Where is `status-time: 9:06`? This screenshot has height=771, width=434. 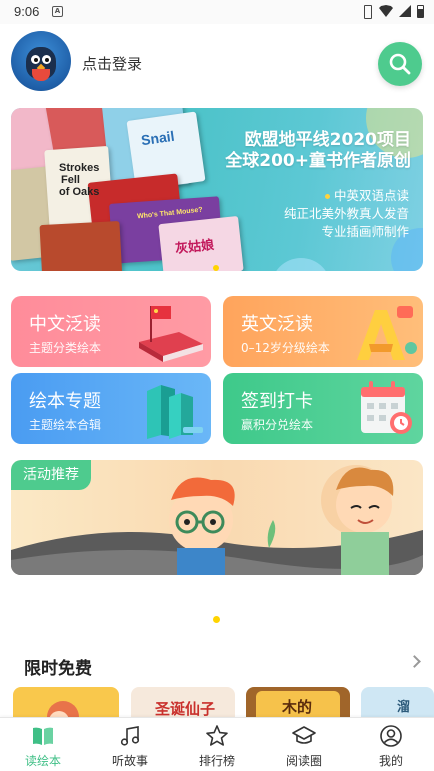 status-time: 9:06 is located at coordinates (27, 11).